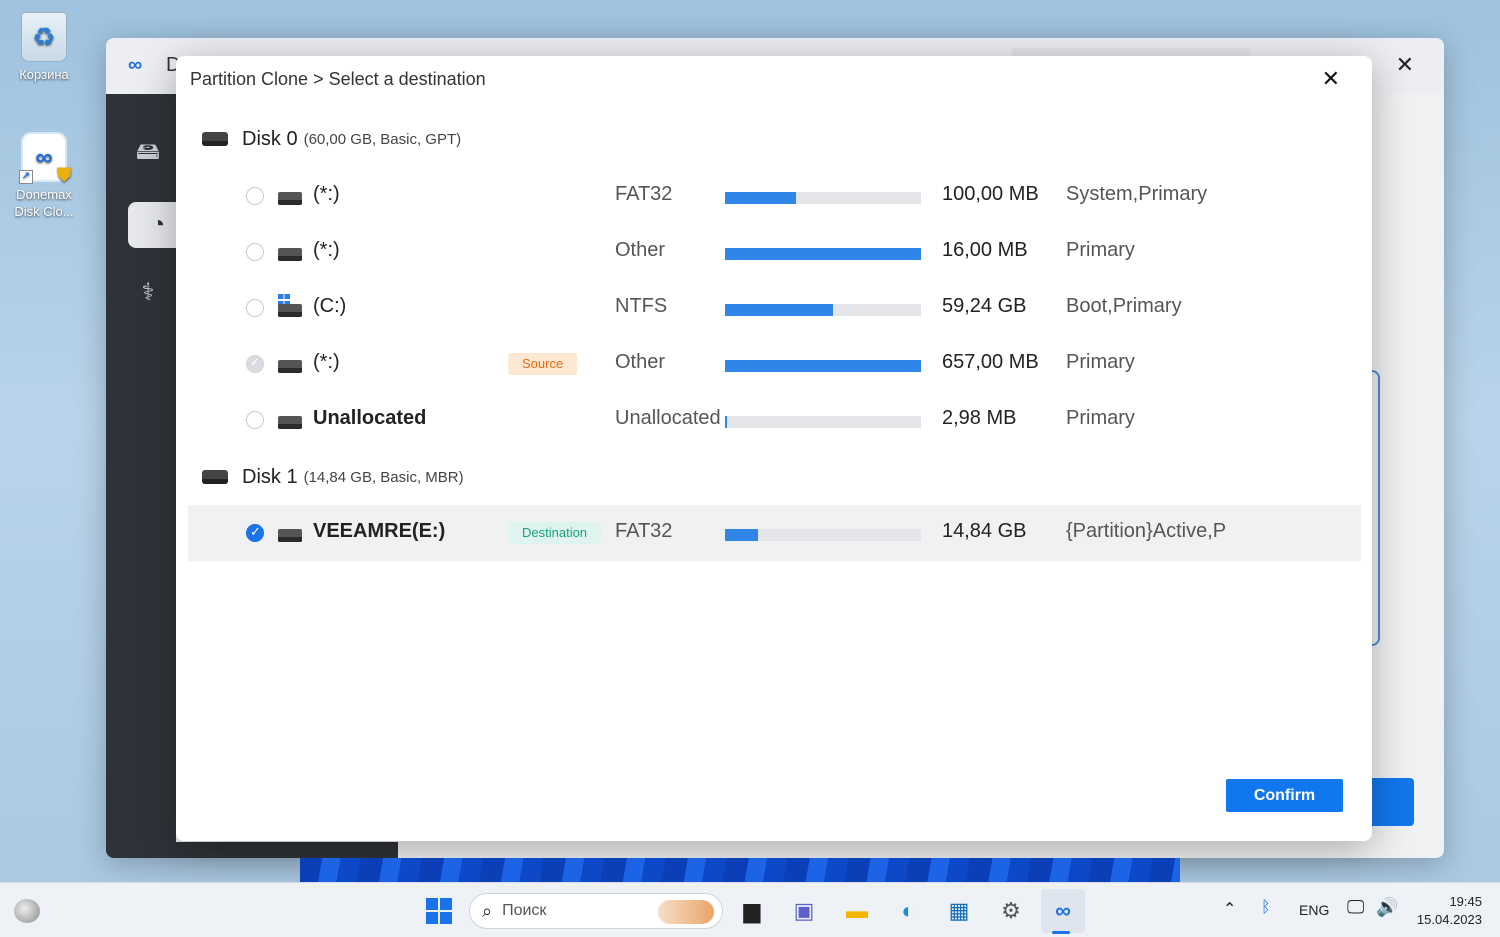 This screenshot has width=1500, height=937. What do you see at coordinates (330, 306) in the screenshot?
I see `partition-name: (C:)` at bounding box center [330, 306].